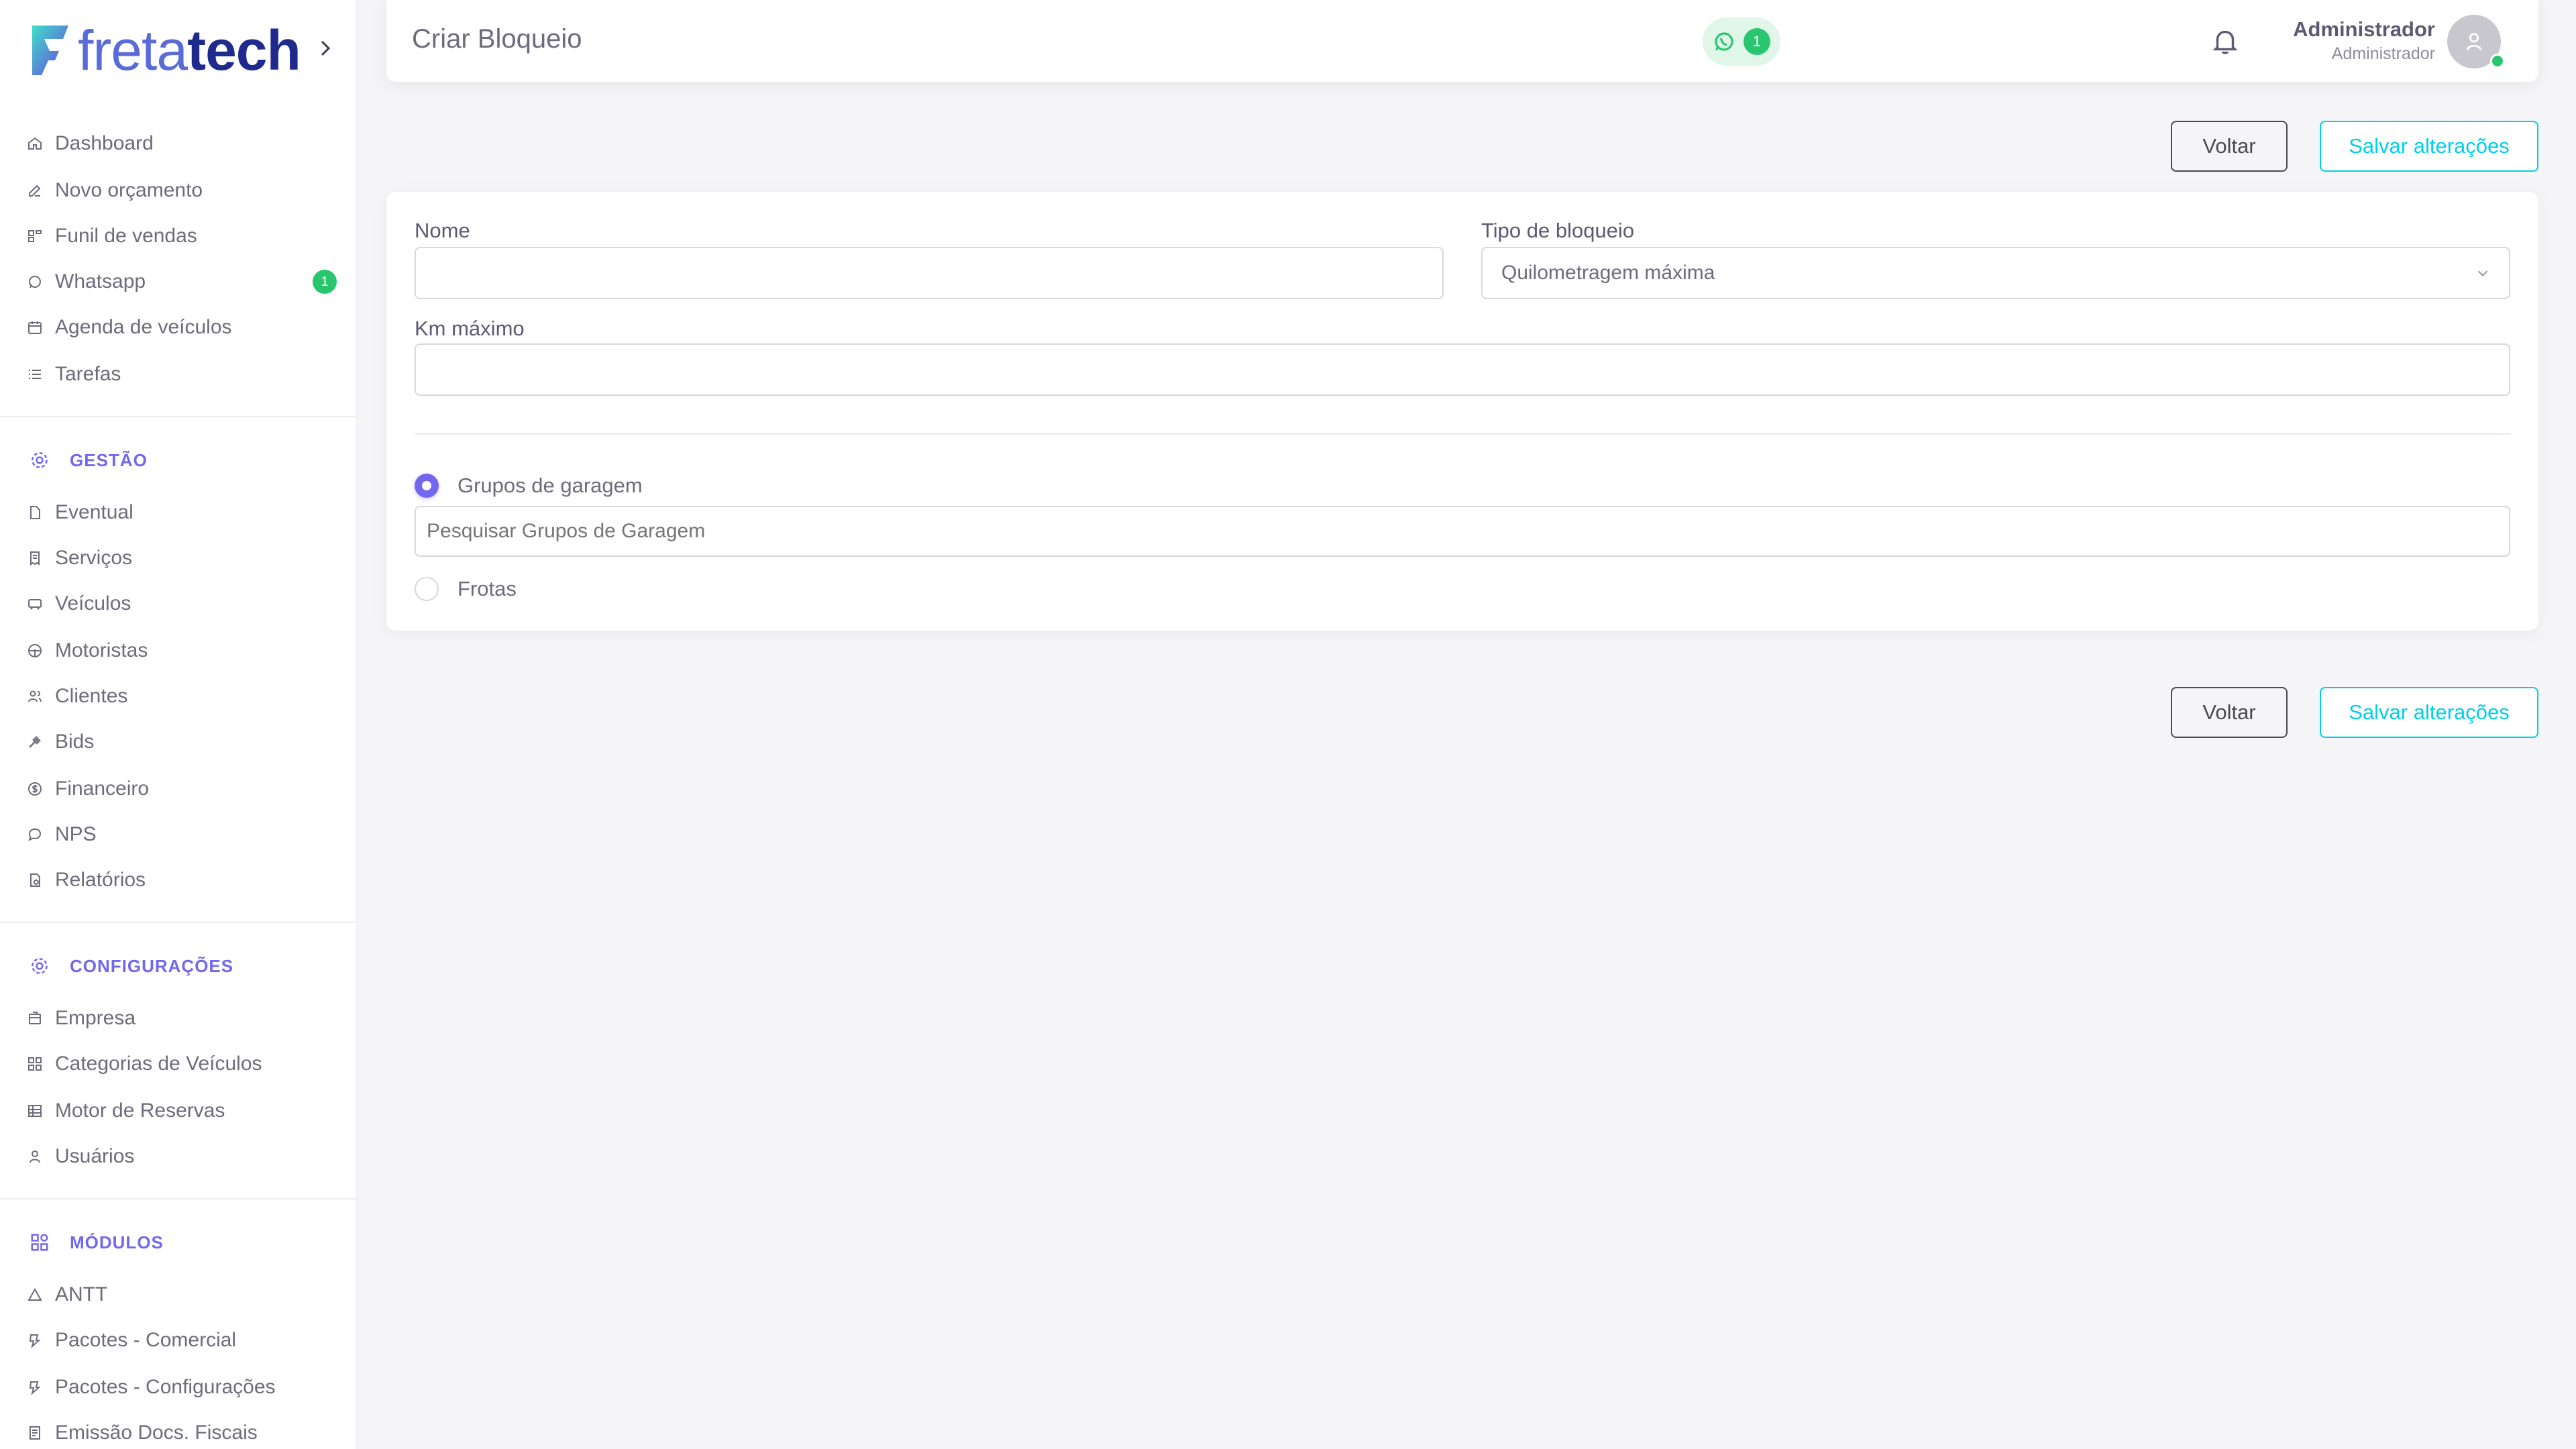 The image size is (2576, 1449). I want to click on whatsapp-button: 1, so click(1741, 41).